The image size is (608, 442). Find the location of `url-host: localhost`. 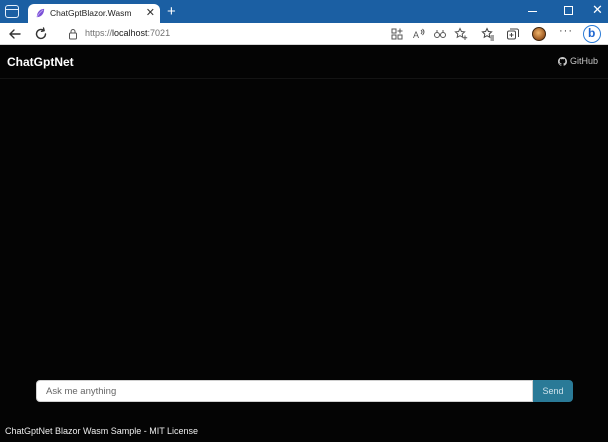

url-host: localhost is located at coordinates (130, 33).